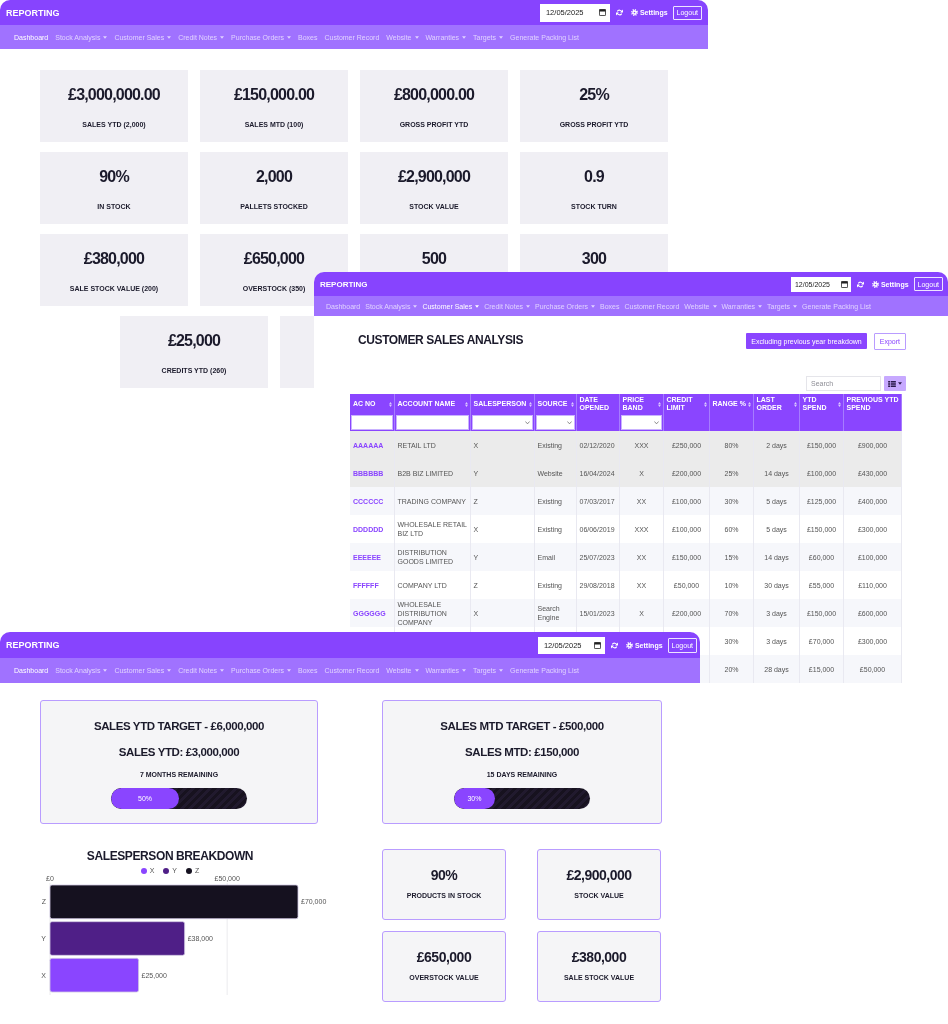  I want to click on page-title: CUSTOMER SALES ANALYSIS, so click(441, 340).